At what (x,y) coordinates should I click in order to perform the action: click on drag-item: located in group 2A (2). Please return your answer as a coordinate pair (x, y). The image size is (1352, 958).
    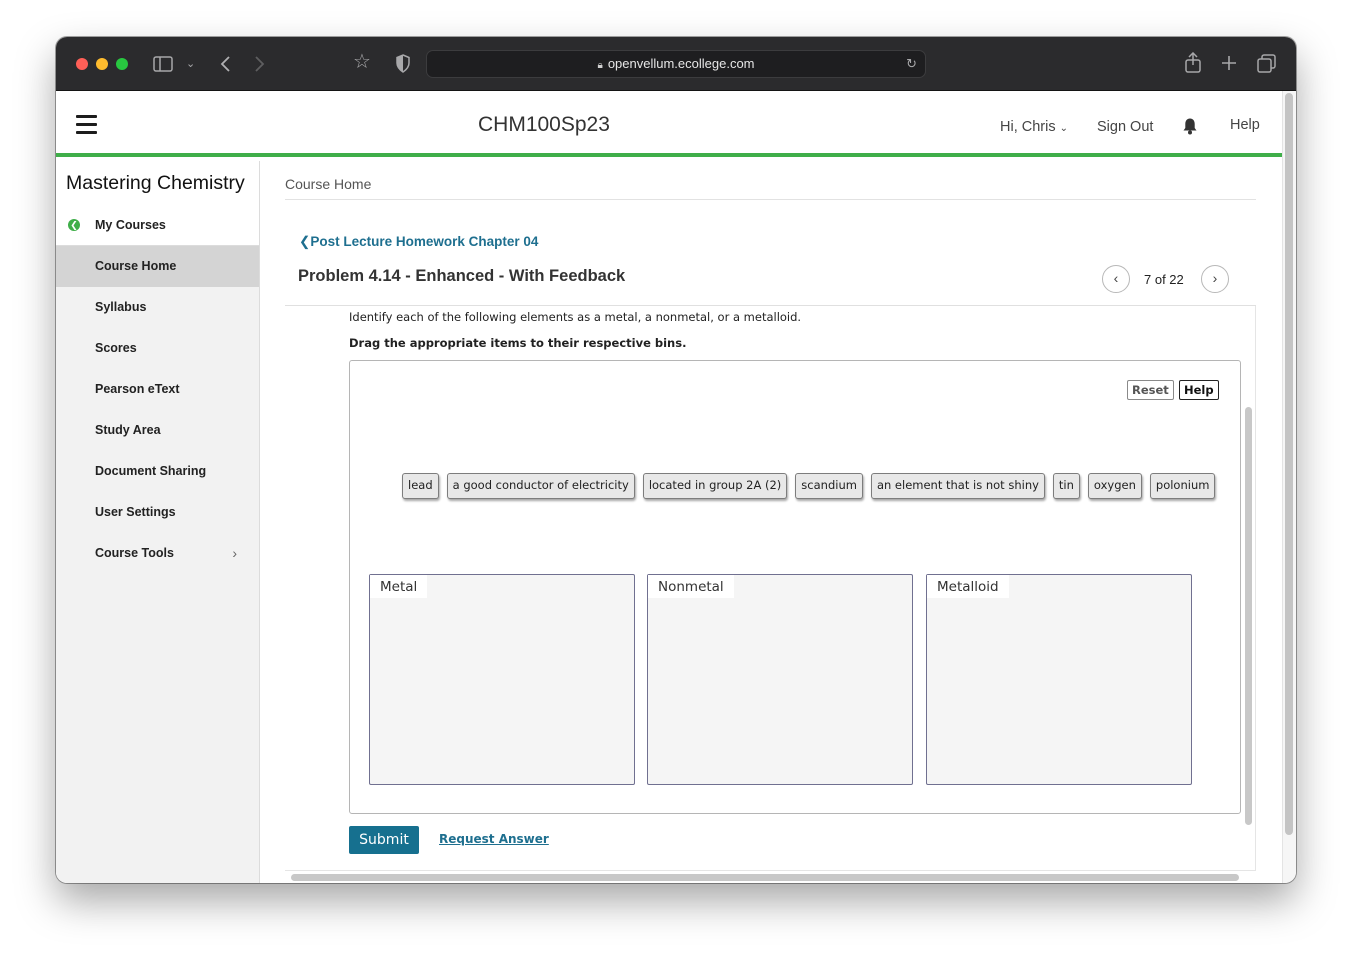
    Looking at the image, I should click on (715, 486).